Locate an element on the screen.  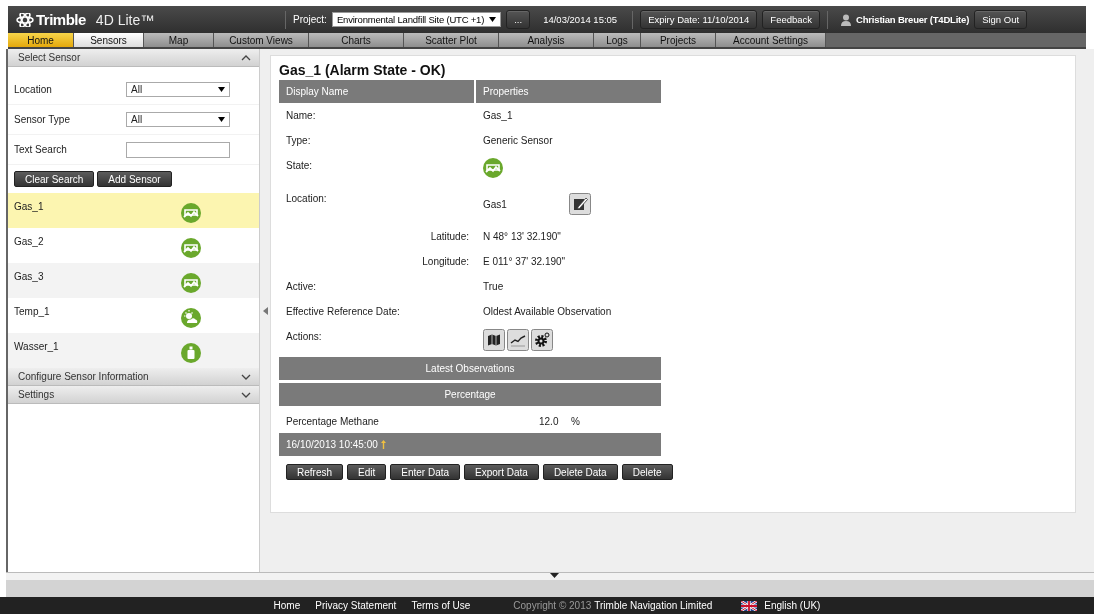
property-value: Gas1 is located at coordinates (495, 204).